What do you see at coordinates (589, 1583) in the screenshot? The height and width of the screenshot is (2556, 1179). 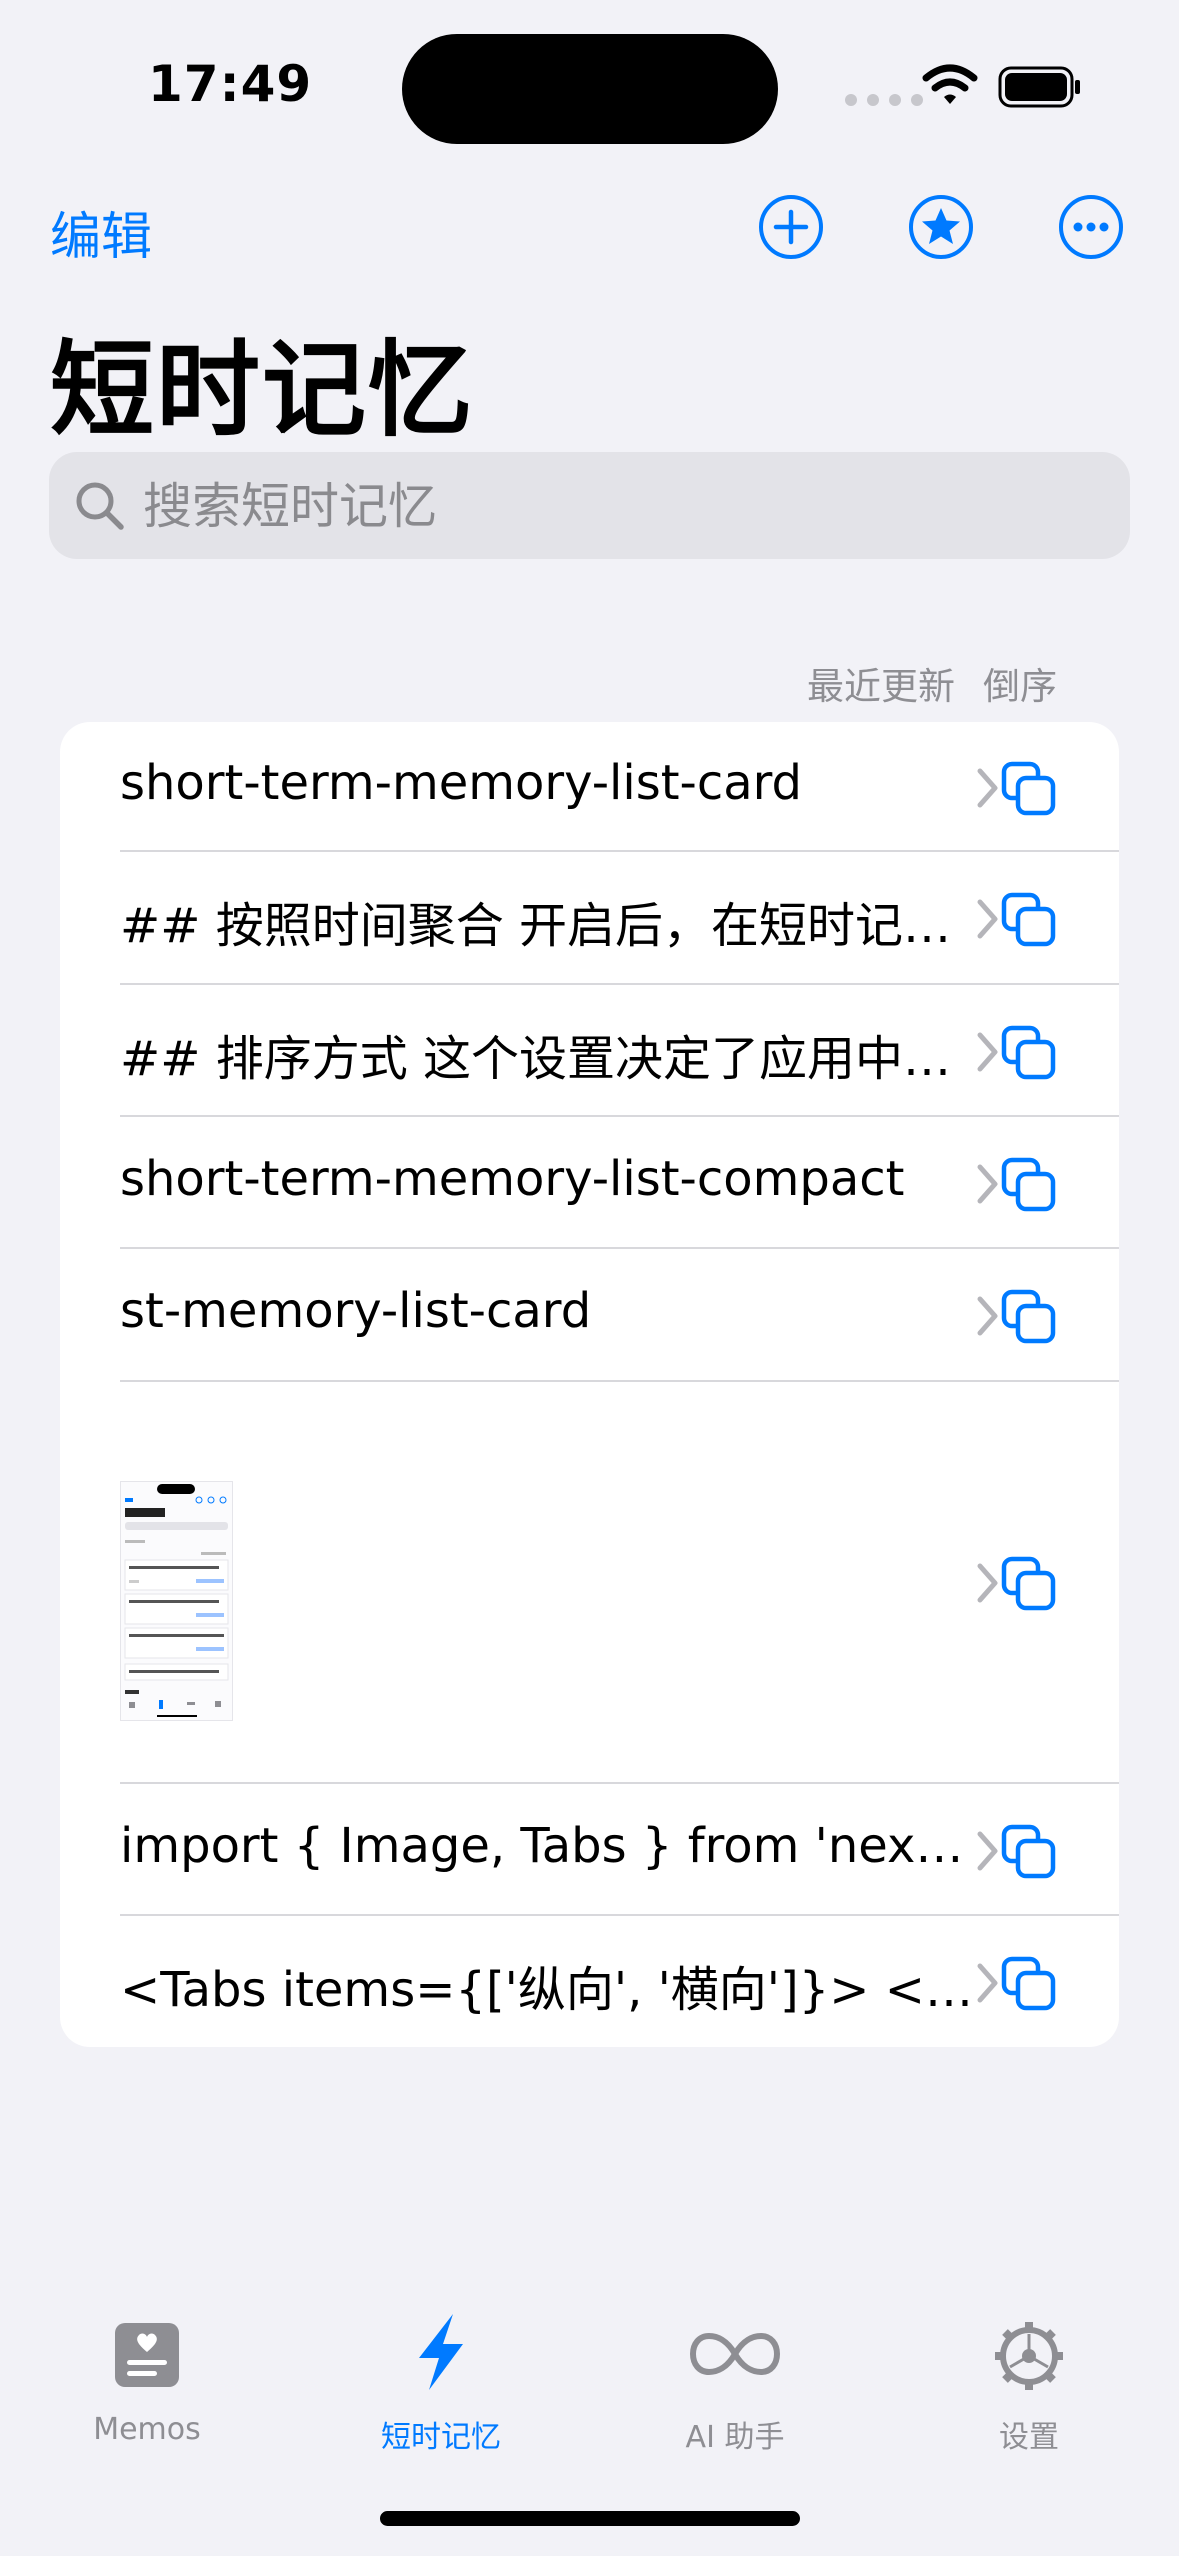 I see `list-item` at bounding box center [589, 1583].